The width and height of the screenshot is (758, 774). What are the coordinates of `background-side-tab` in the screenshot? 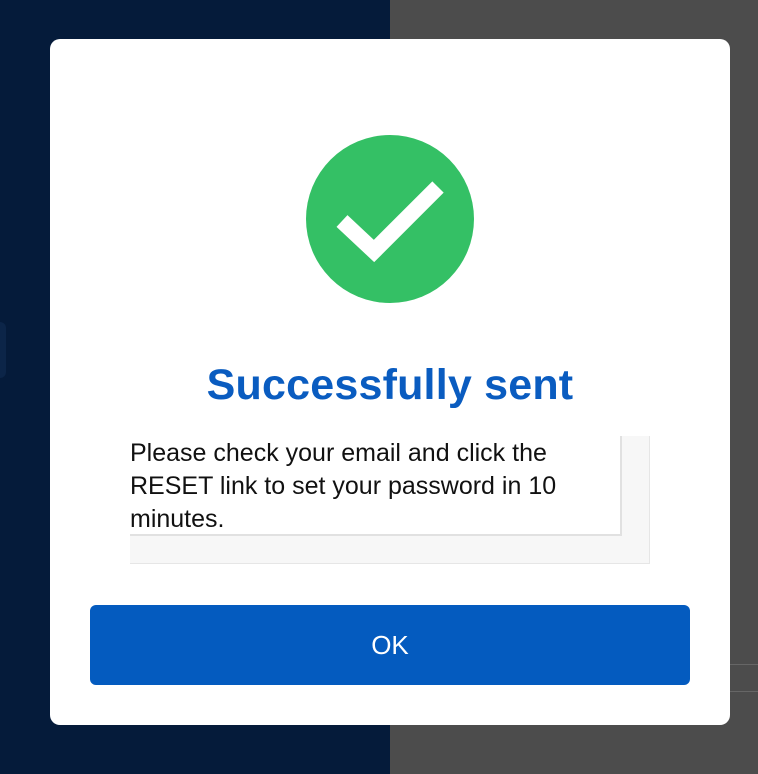 It's located at (3, 350).